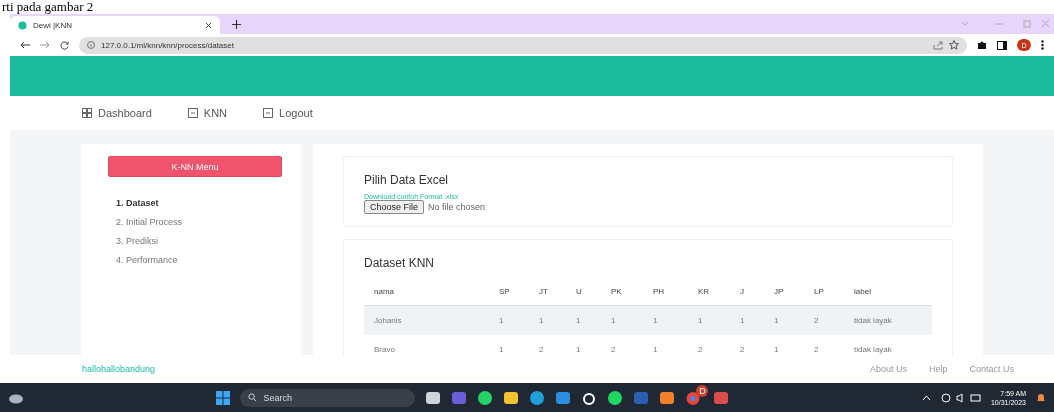  What do you see at coordinates (991, 369) in the screenshot?
I see `footer-link: Contact Us` at bounding box center [991, 369].